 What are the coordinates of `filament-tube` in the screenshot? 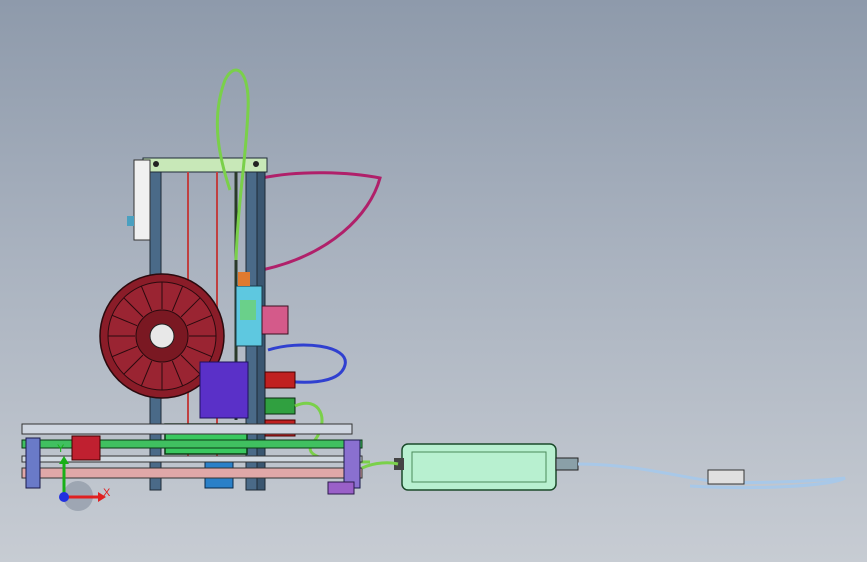 It's located at (321, 221).